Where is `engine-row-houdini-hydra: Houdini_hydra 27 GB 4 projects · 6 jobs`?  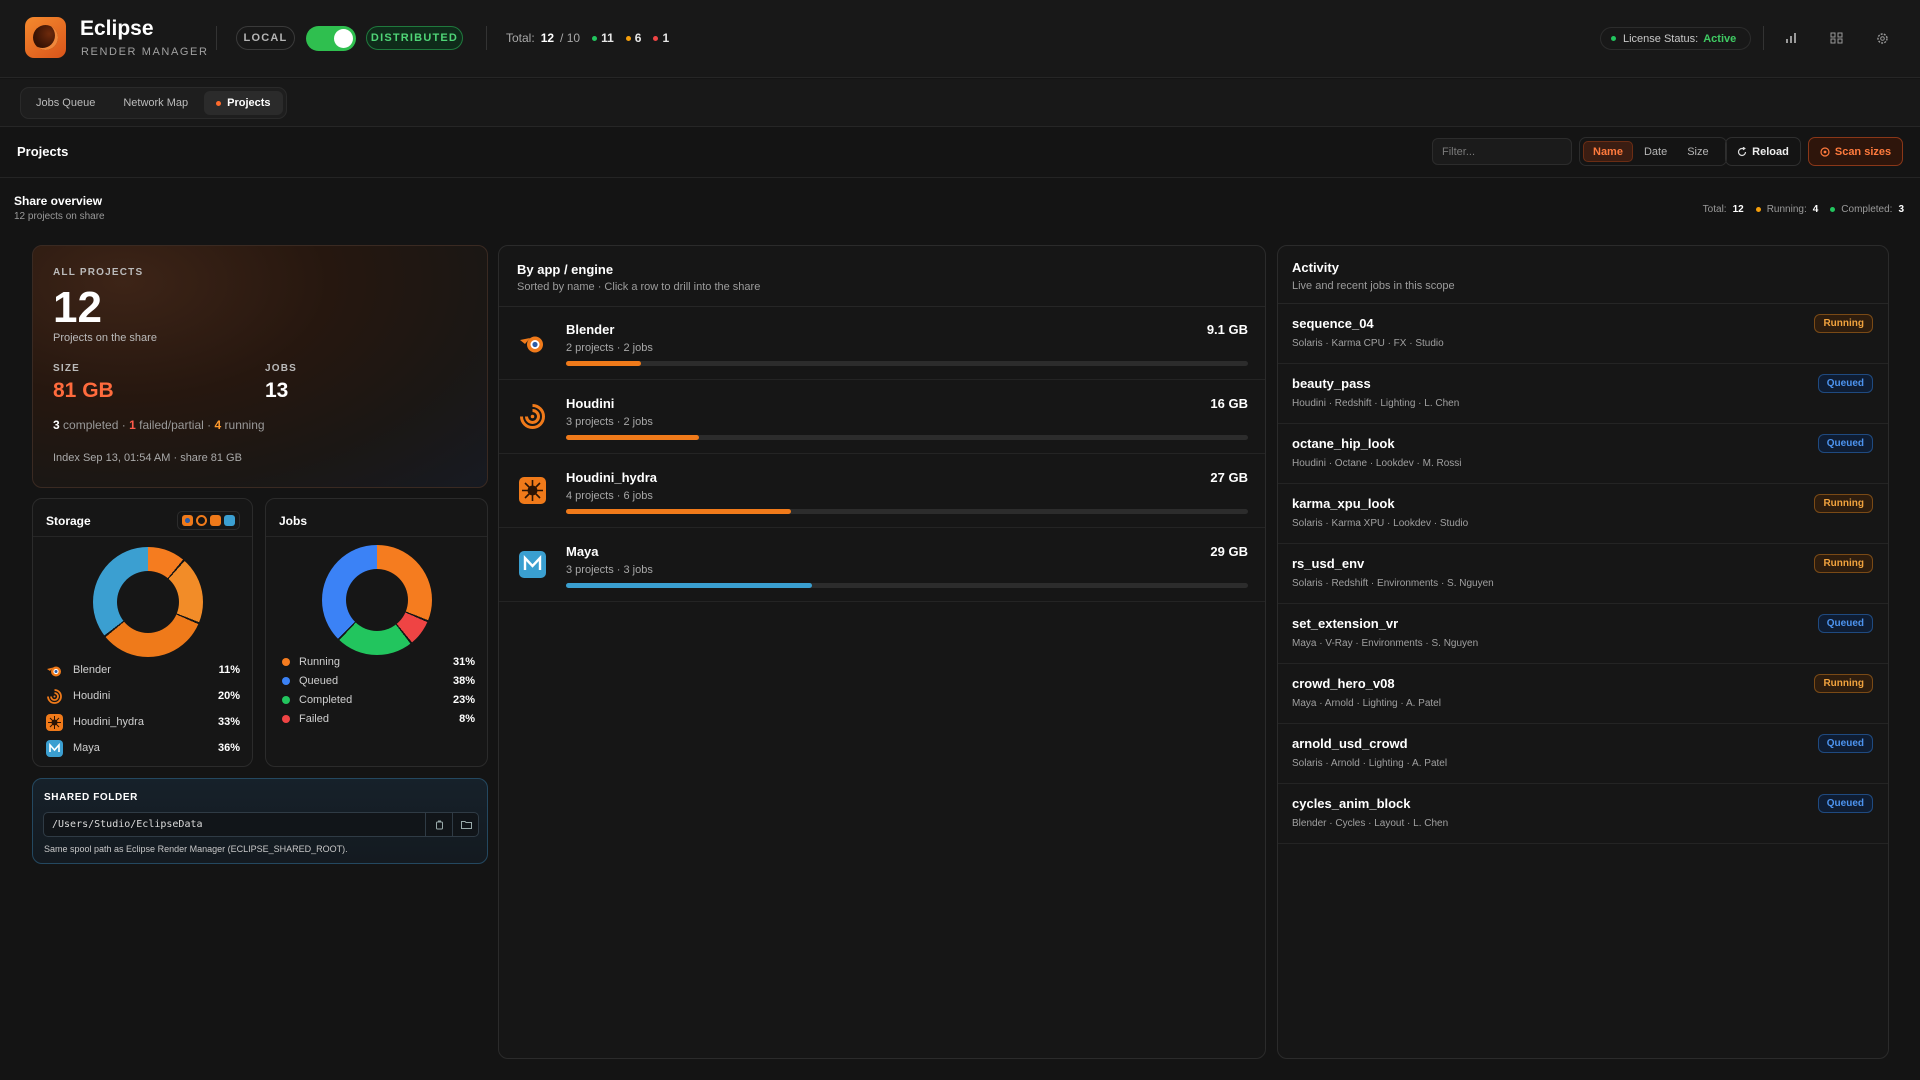 engine-row-houdini-hydra: Houdini_hydra 27 GB 4 projects · 6 jobs is located at coordinates (882, 491).